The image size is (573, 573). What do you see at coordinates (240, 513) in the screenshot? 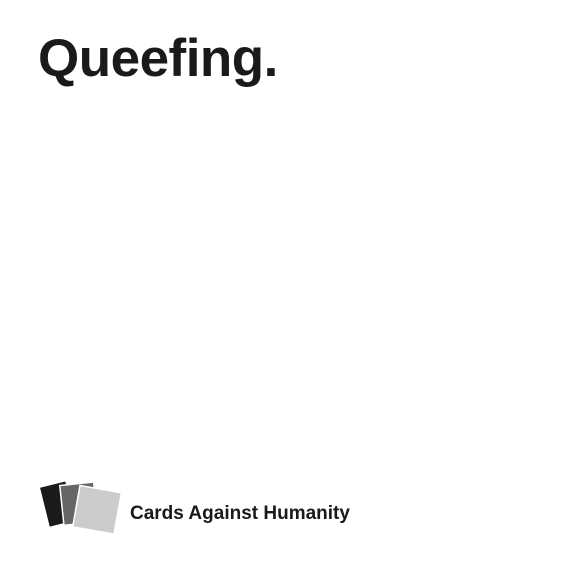
I see `brand-name: Cards Against Humanity` at bounding box center [240, 513].